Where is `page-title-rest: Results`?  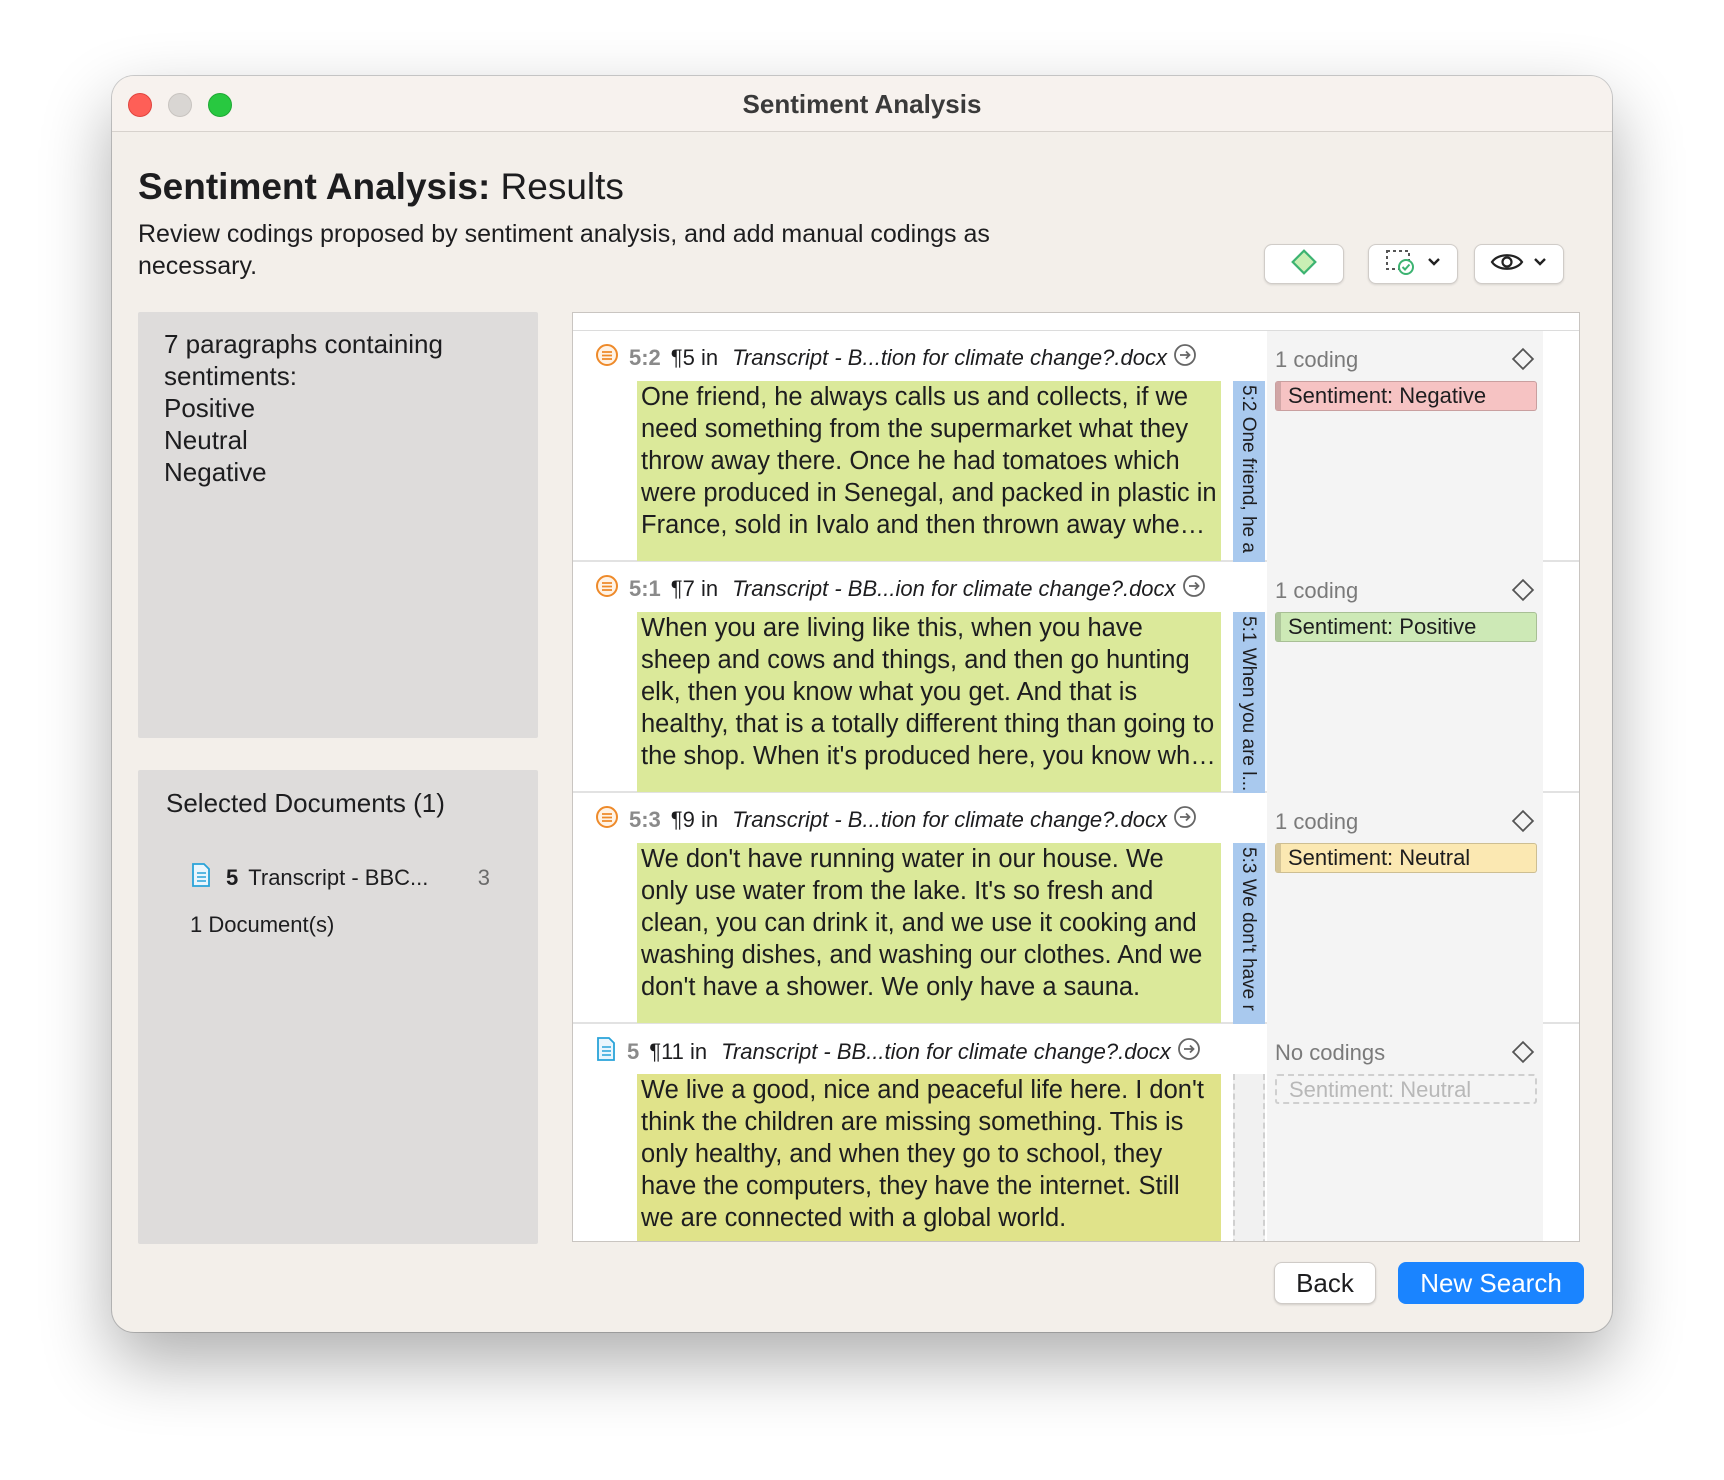
page-title-rest: Results is located at coordinates (557, 186).